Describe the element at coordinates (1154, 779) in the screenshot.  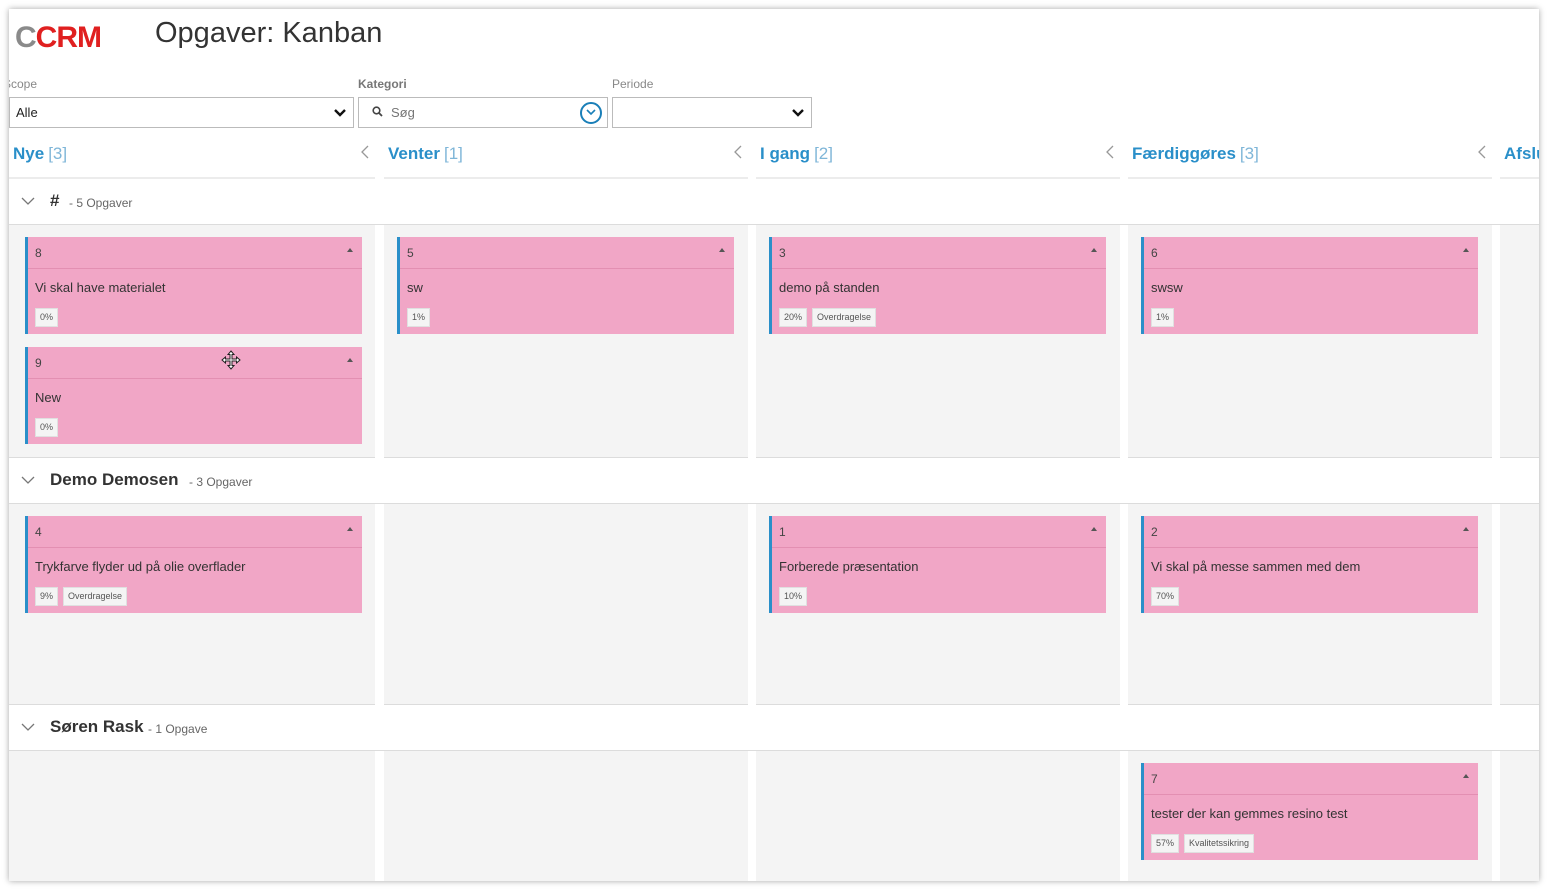
I see `task-id: 7` at that location.